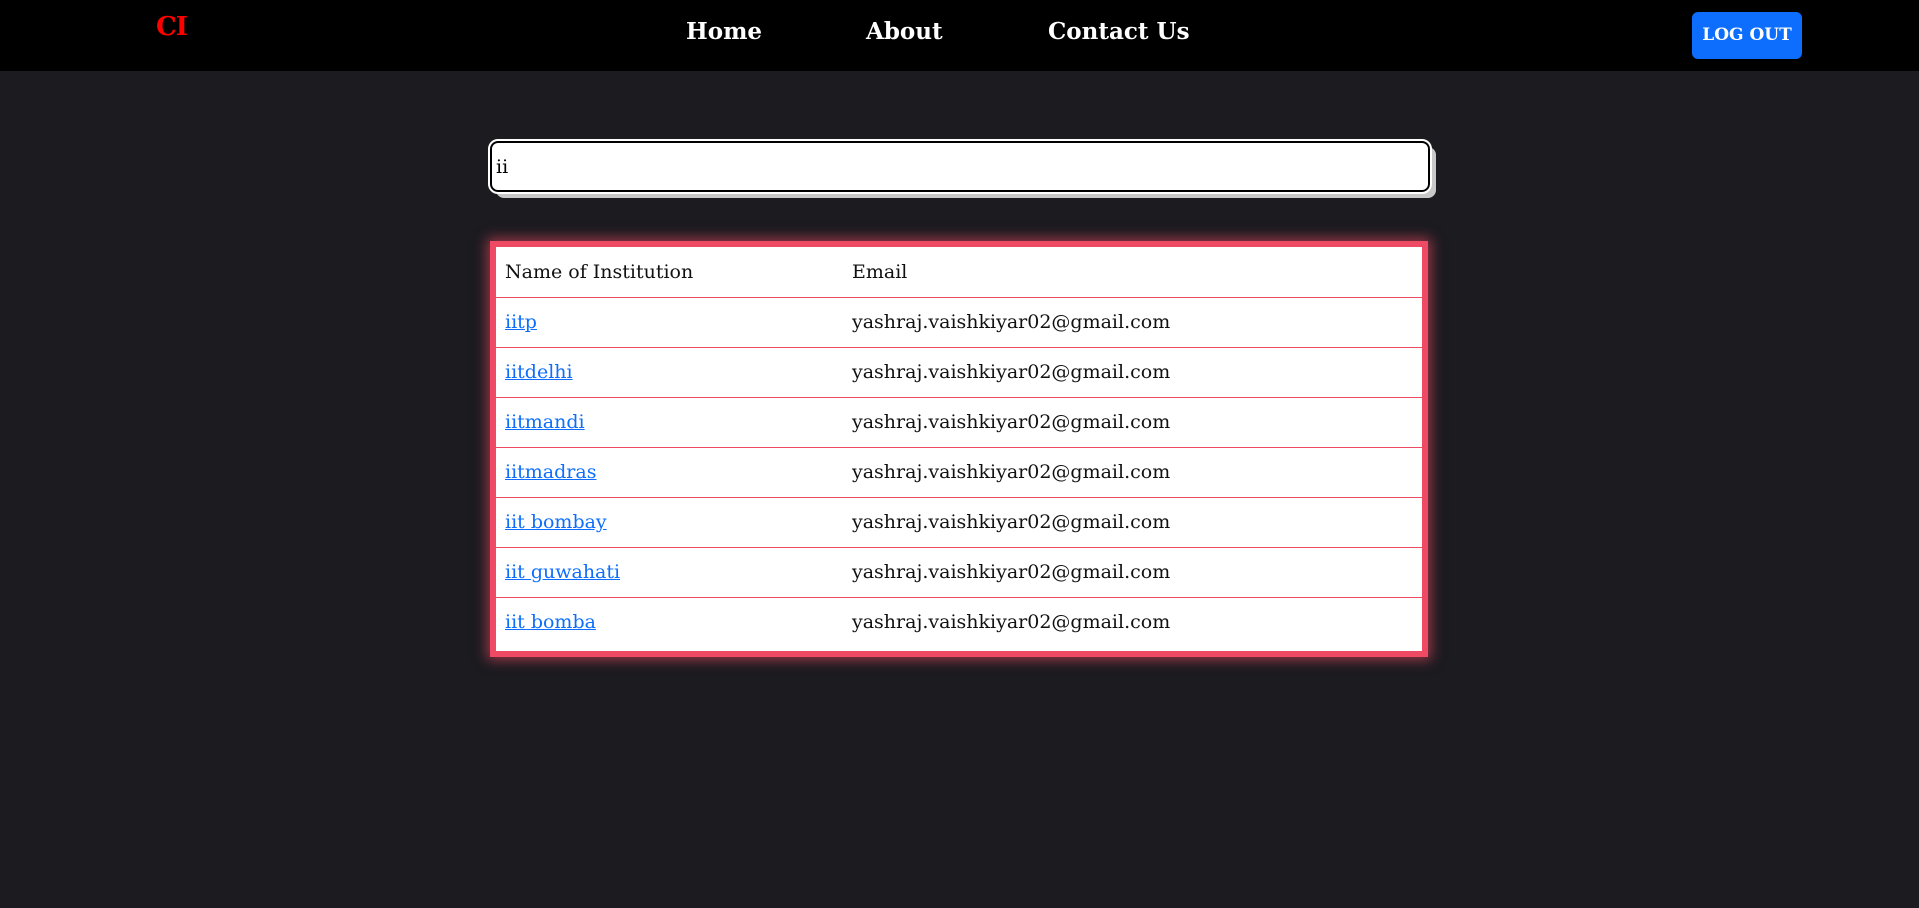 The image size is (1919, 908). What do you see at coordinates (669, 472) in the screenshot?
I see `institution-cell: iitmadras` at bounding box center [669, 472].